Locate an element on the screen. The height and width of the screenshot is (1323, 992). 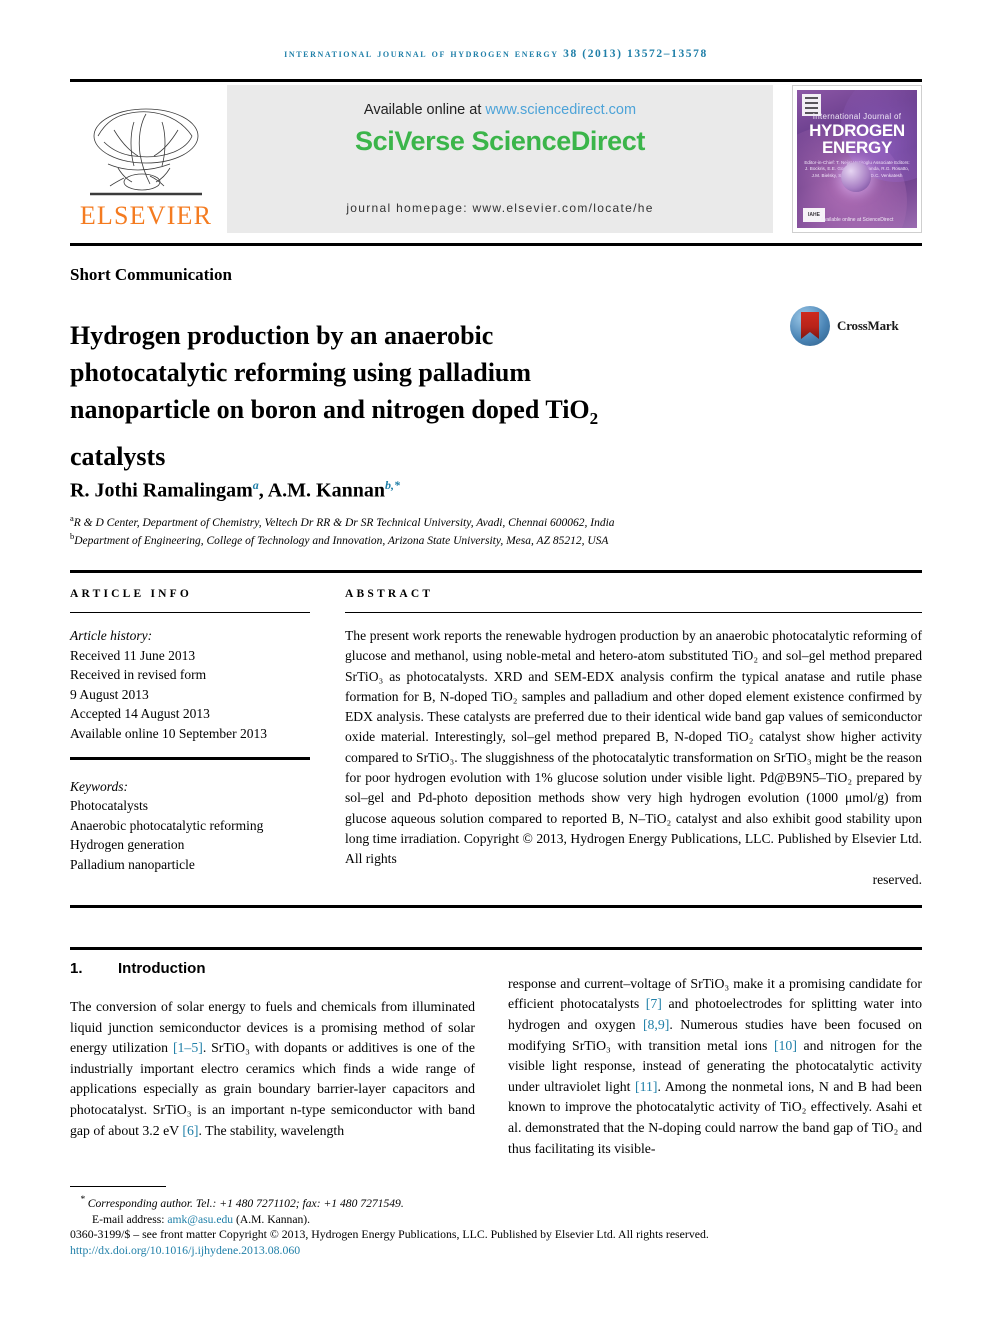
abstract-rule is located at coordinates (633, 612).